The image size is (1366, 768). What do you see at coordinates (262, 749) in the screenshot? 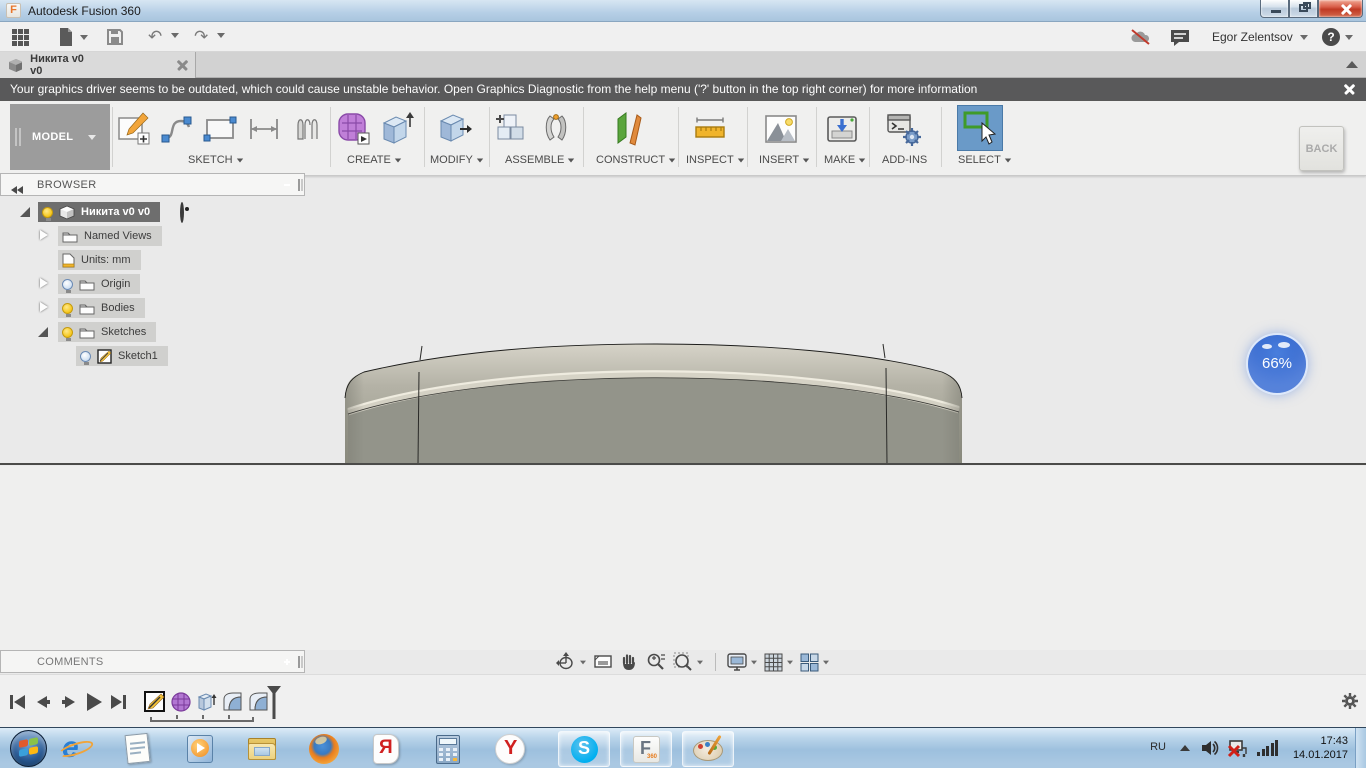
I see `taskbar-file-explorer` at bounding box center [262, 749].